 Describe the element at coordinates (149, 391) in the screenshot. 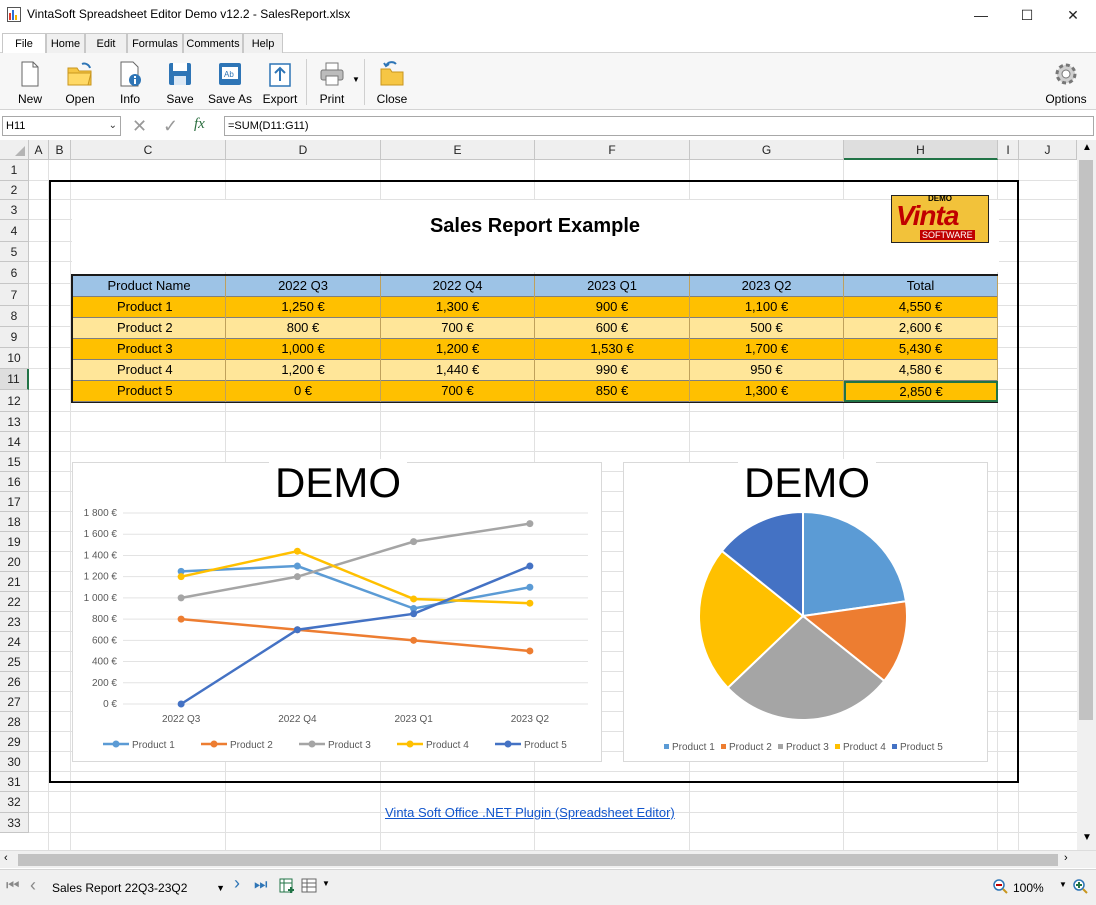

I see `table-cell: Product 5` at that location.